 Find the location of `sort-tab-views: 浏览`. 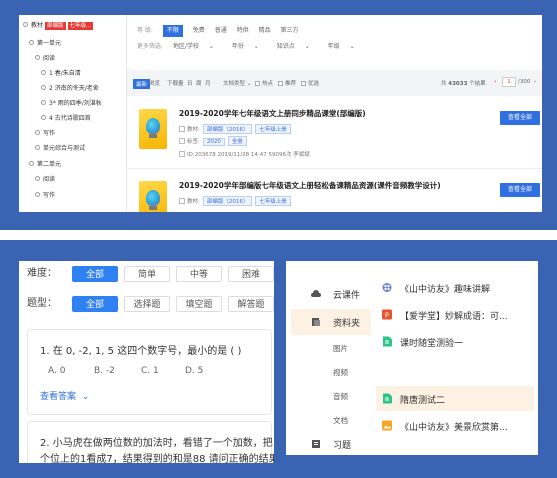

sort-tab-views: 浏览 is located at coordinates (154, 83).